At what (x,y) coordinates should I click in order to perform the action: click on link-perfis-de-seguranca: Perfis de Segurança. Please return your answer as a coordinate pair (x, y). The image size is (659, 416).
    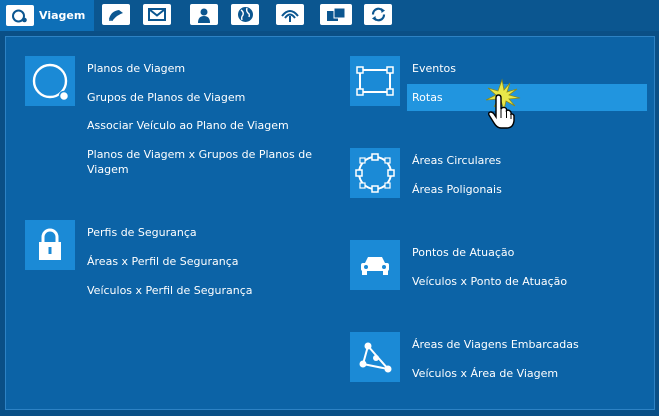
    Looking at the image, I should click on (142, 232).